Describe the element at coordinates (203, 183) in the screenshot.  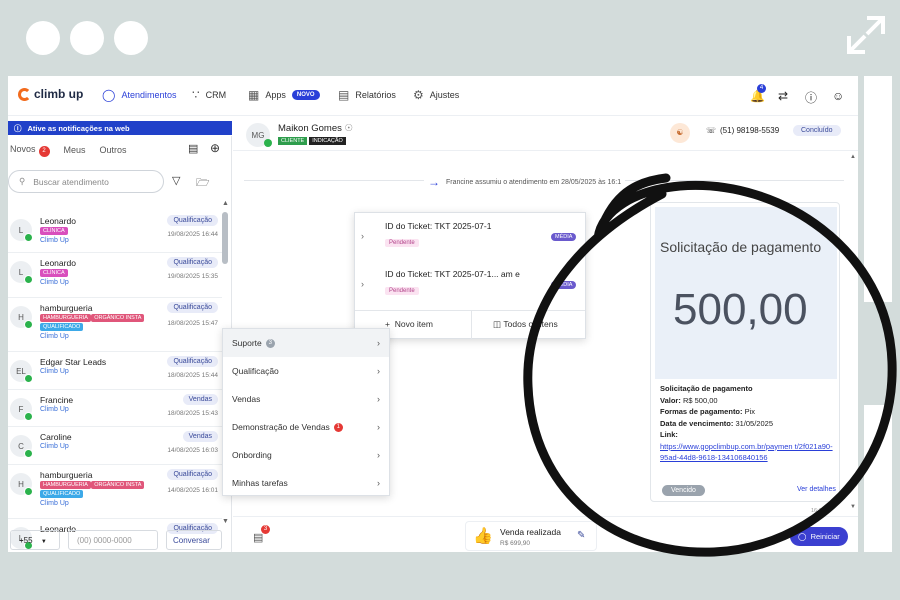
I see `folder-icon: 🗁` at that location.